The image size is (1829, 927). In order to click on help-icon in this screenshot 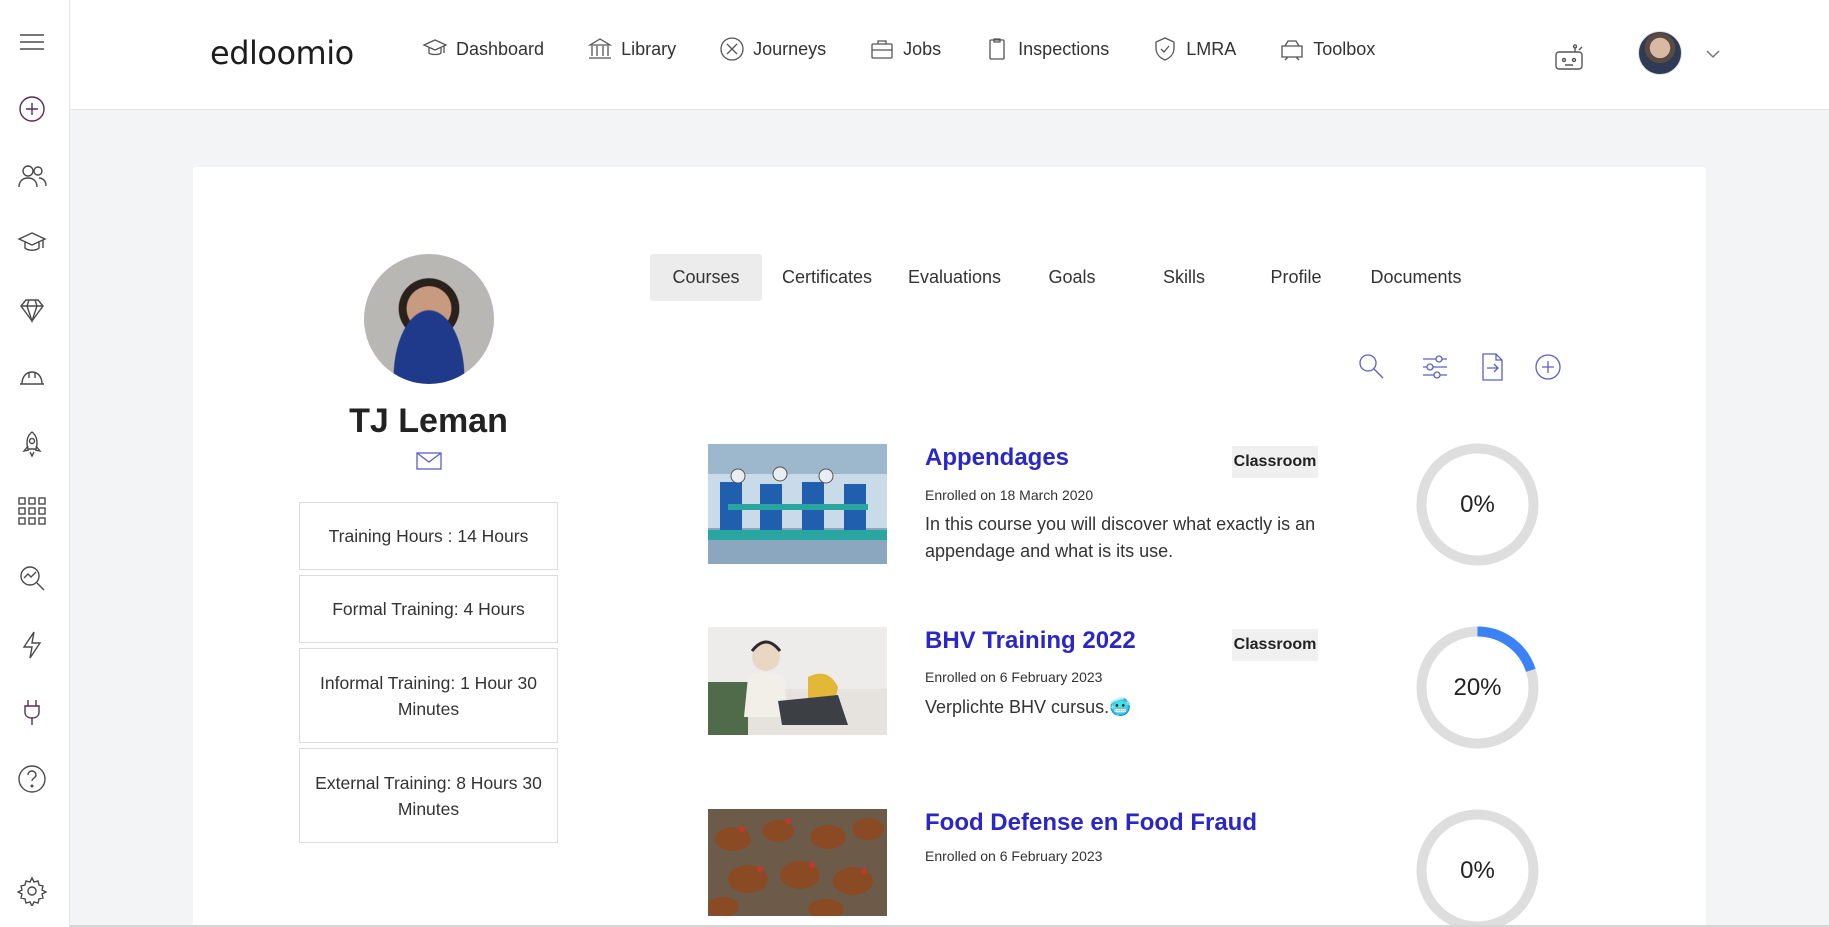, I will do `click(32, 779)`.